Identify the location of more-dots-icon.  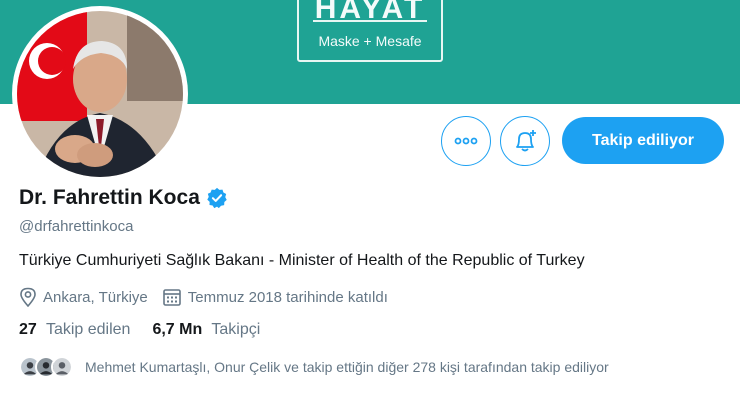
(466, 141).